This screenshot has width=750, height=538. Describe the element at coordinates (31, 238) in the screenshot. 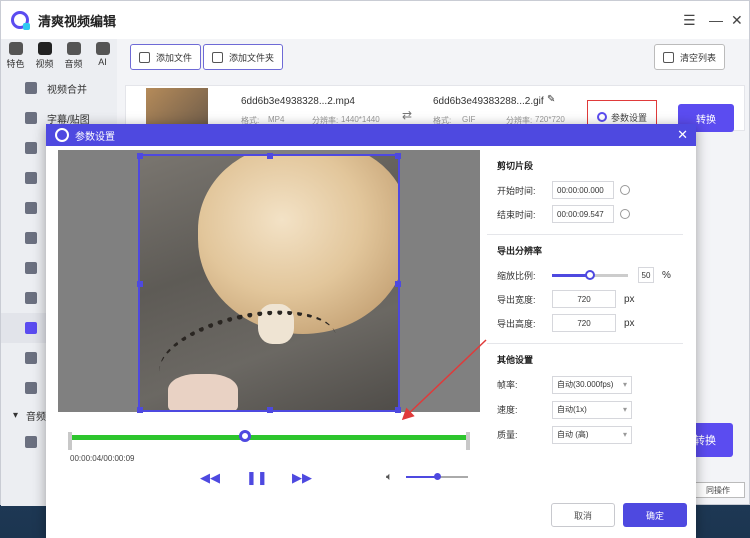

I see `video-icon` at that location.